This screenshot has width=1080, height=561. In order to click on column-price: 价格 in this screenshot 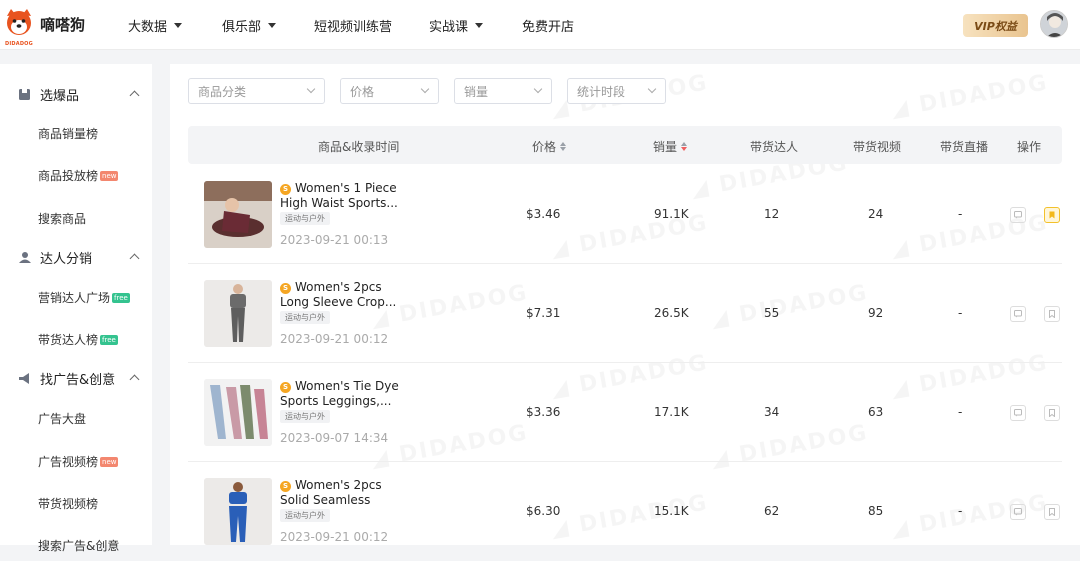, I will do `click(549, 146)`.